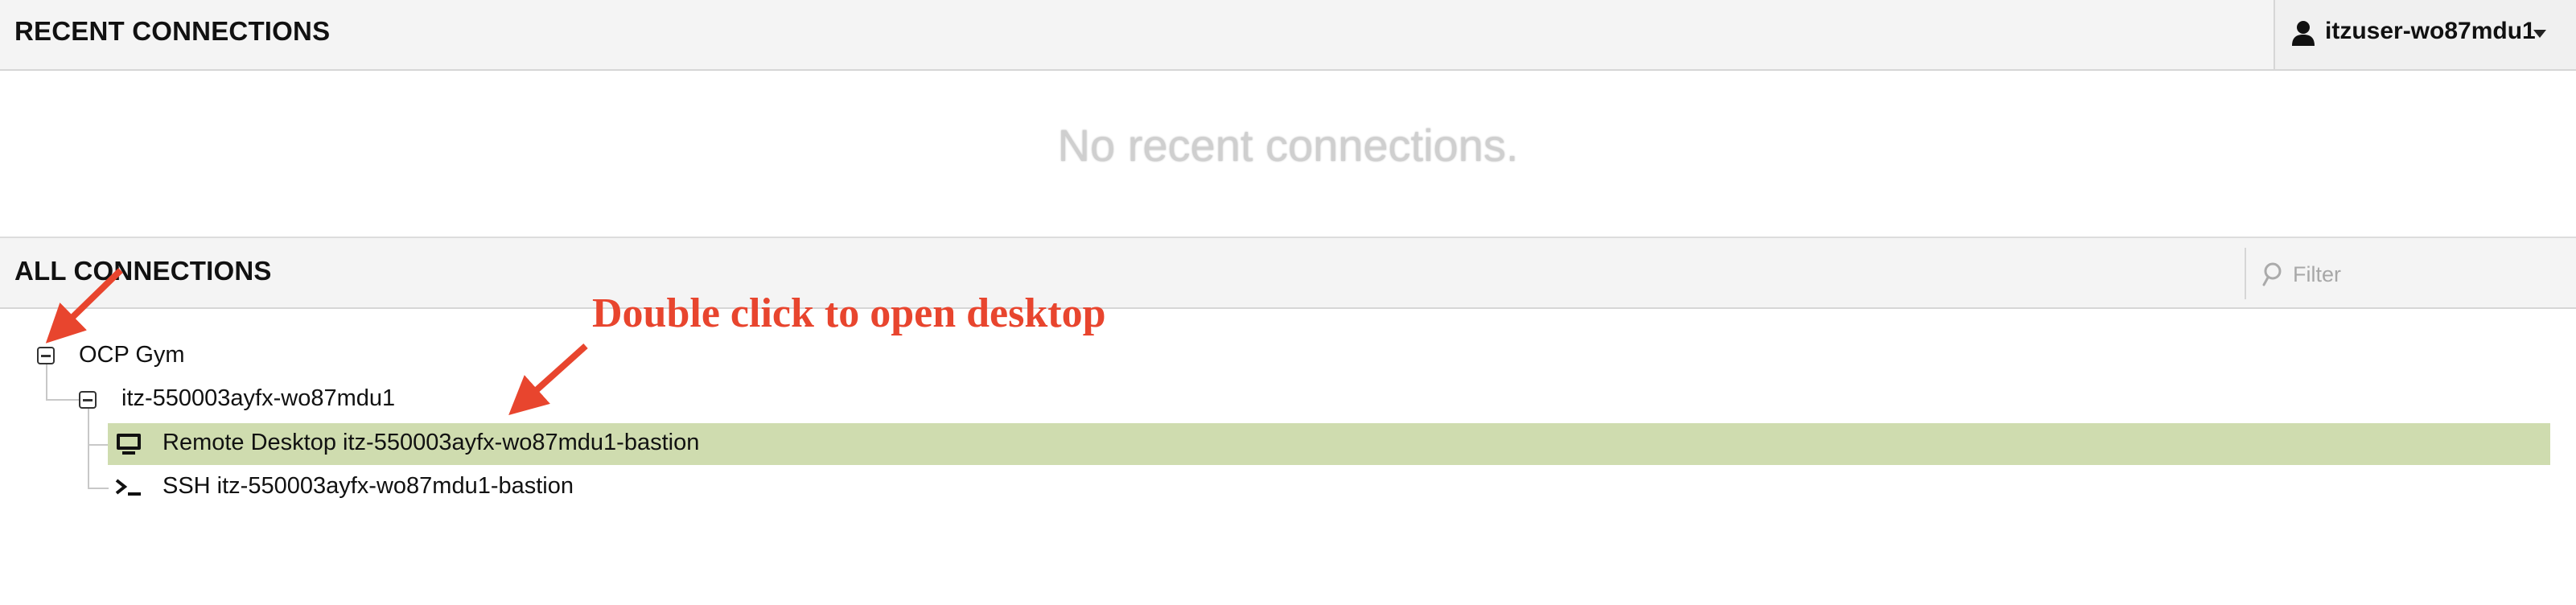 This screenshot has width=2576, height=605. I want to click on connection-label: SSH itz-550003ayfx-wo87mdu1-bastion, so click(368, 486).